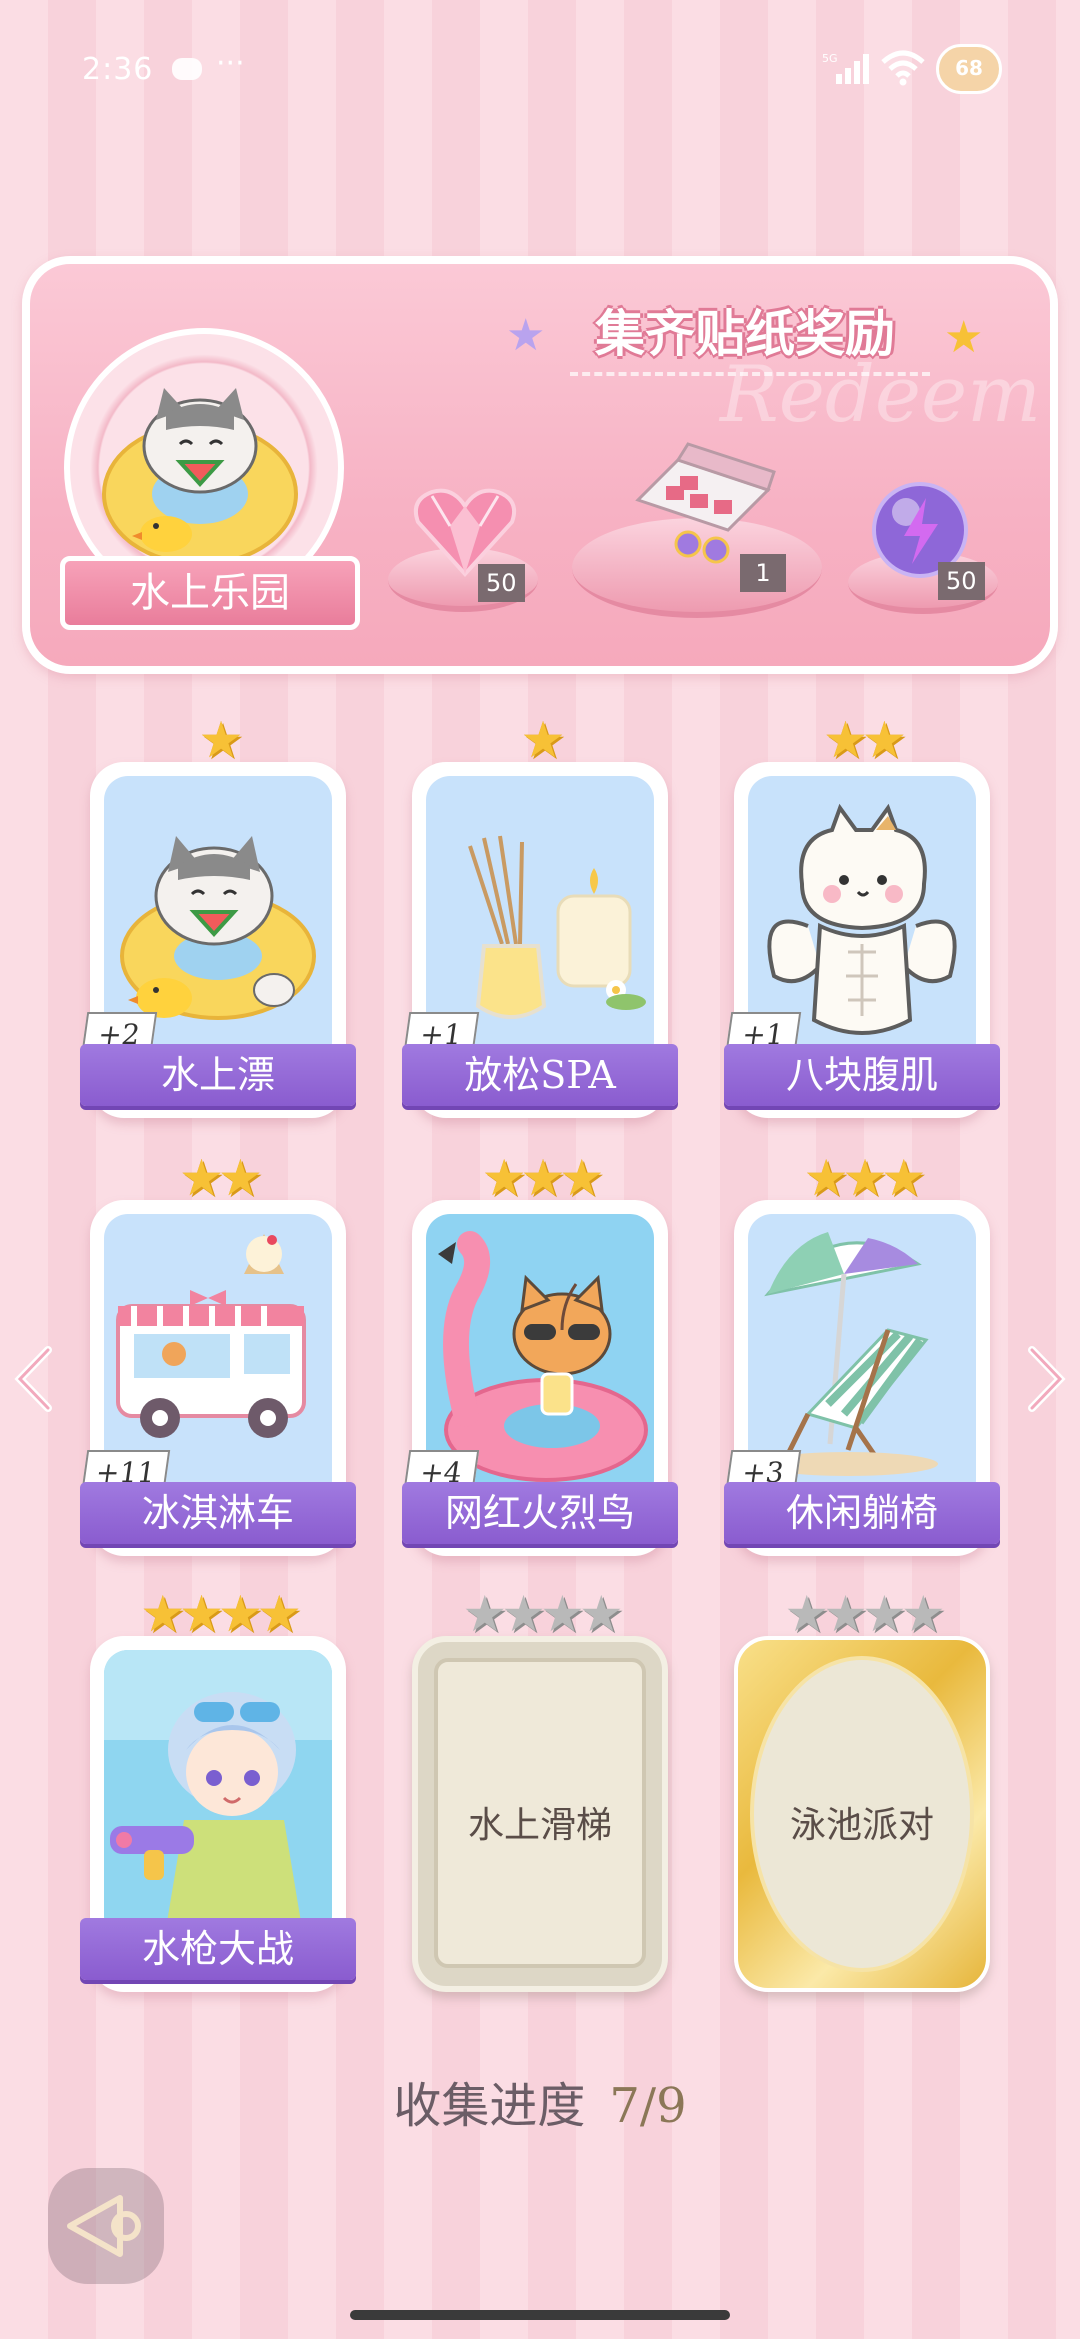  What do you see at coordinates (230, 63) in the screenshot?
I see `more-notifications-icon: ···` at bounding box center [230, 63].